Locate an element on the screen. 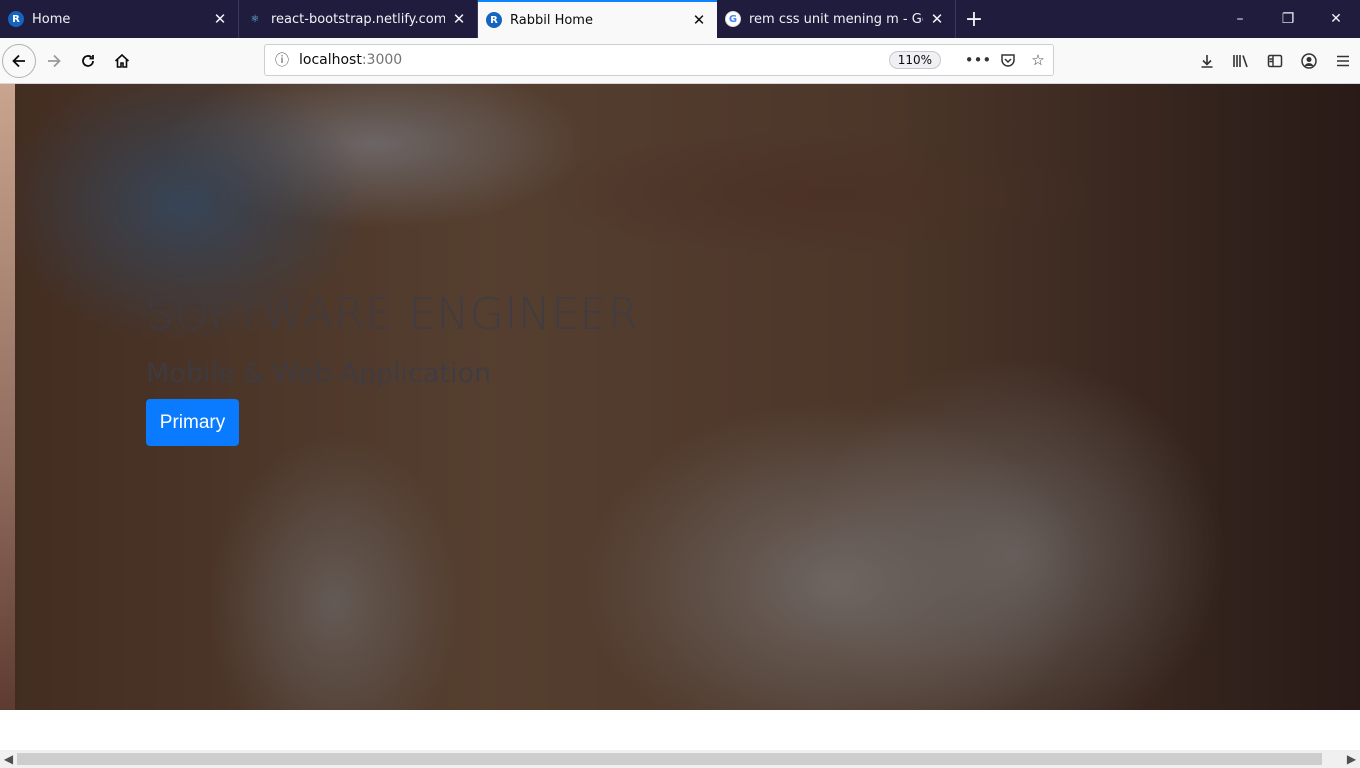 Image resolution: width=1360 pixels, height=768 pixels. tab-google-search: G rem css unit mening m - Googl ✕ is located at coordinates (836, 19).